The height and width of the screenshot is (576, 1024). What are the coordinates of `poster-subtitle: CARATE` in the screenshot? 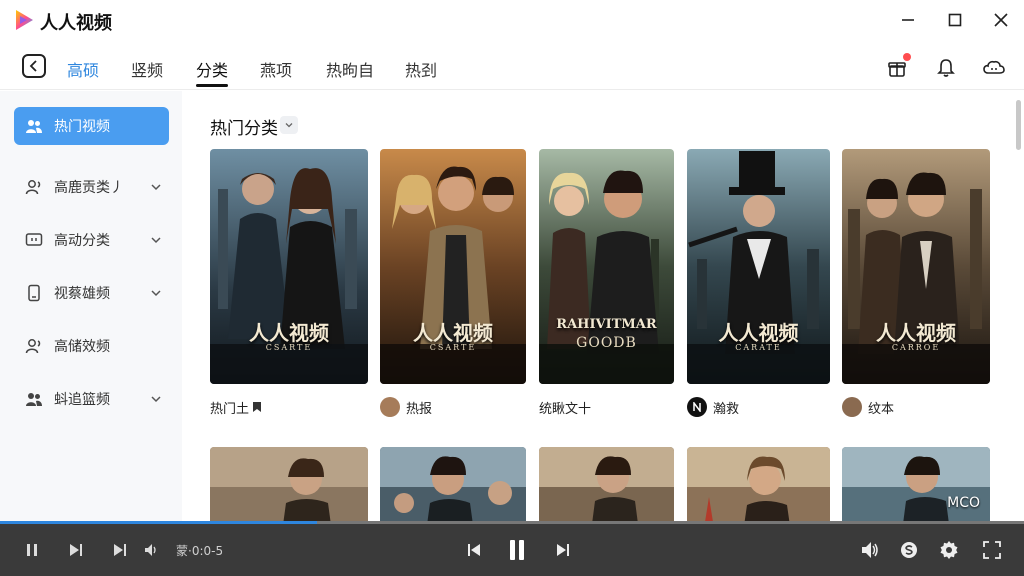 It's located at (758, 347).